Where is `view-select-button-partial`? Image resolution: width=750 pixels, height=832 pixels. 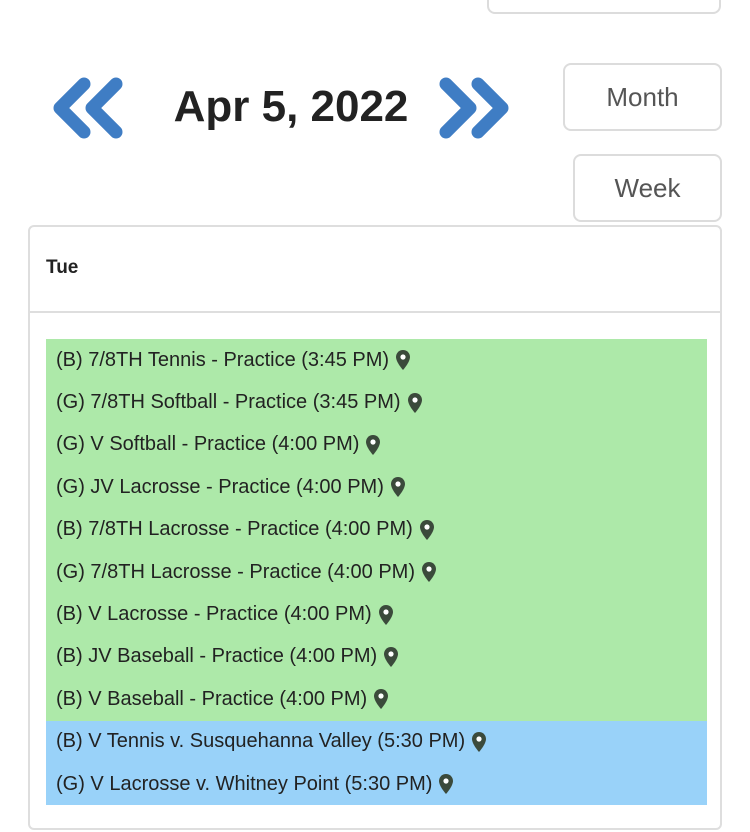 view-select-button-partial is located at coordinates (604, 7).